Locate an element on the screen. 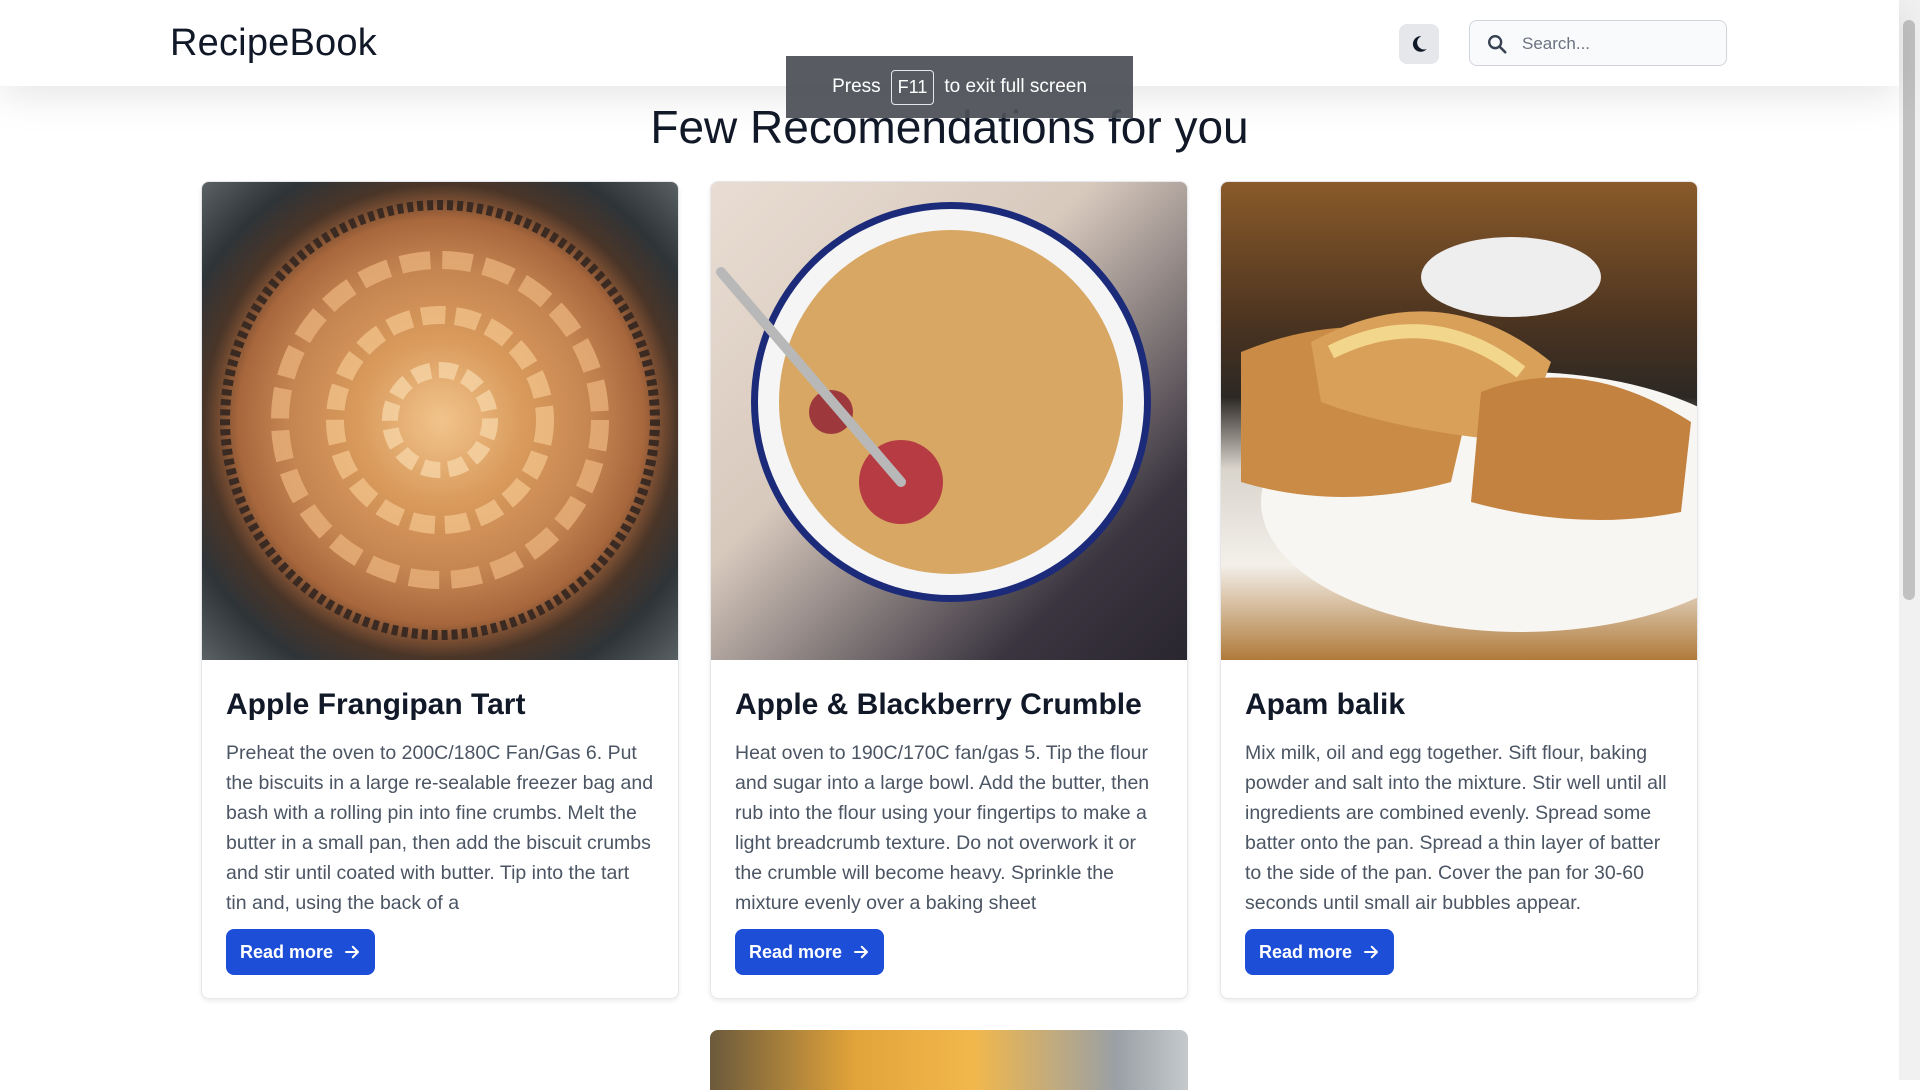 This screenshot has width=1920, height=1090. recipe-card-partial is located at coordinates (949, 1060).